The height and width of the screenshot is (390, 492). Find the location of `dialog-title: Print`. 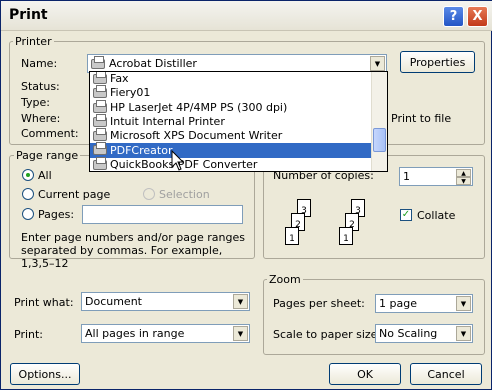

dialog-title: Print is located at coordinates (28, 15).